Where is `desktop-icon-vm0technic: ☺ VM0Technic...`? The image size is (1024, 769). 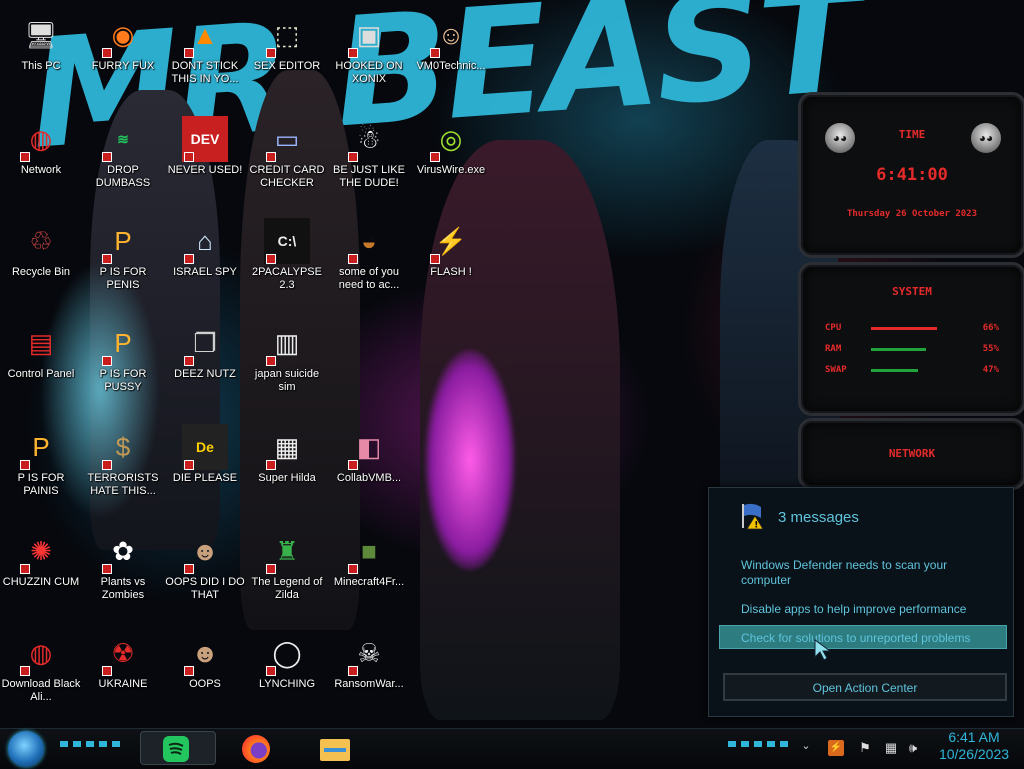
desktop-icon-vm0technic: ☺ VM0Technic... is located at coordinates (451, 56).